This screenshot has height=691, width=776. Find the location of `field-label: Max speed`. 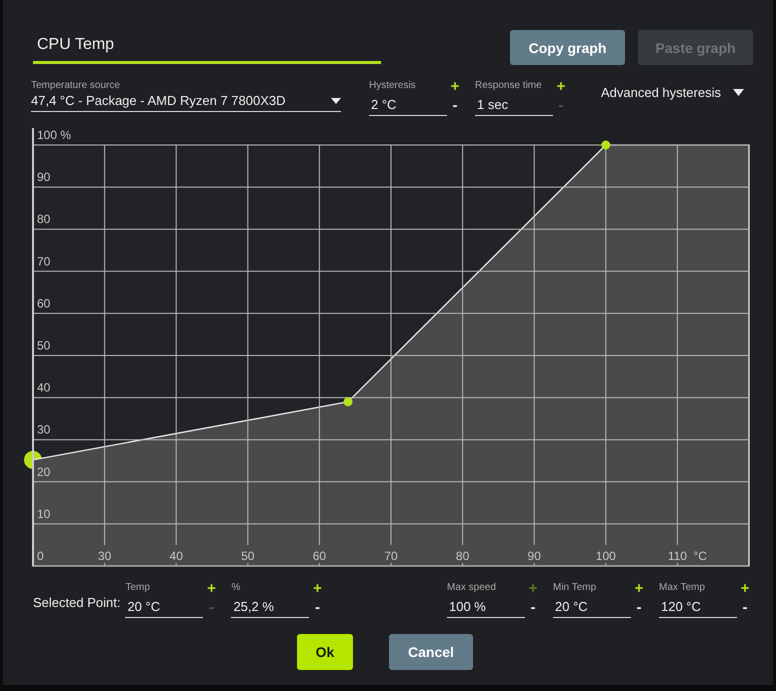

field-label: Max speed is located at coordinates (472, 587).